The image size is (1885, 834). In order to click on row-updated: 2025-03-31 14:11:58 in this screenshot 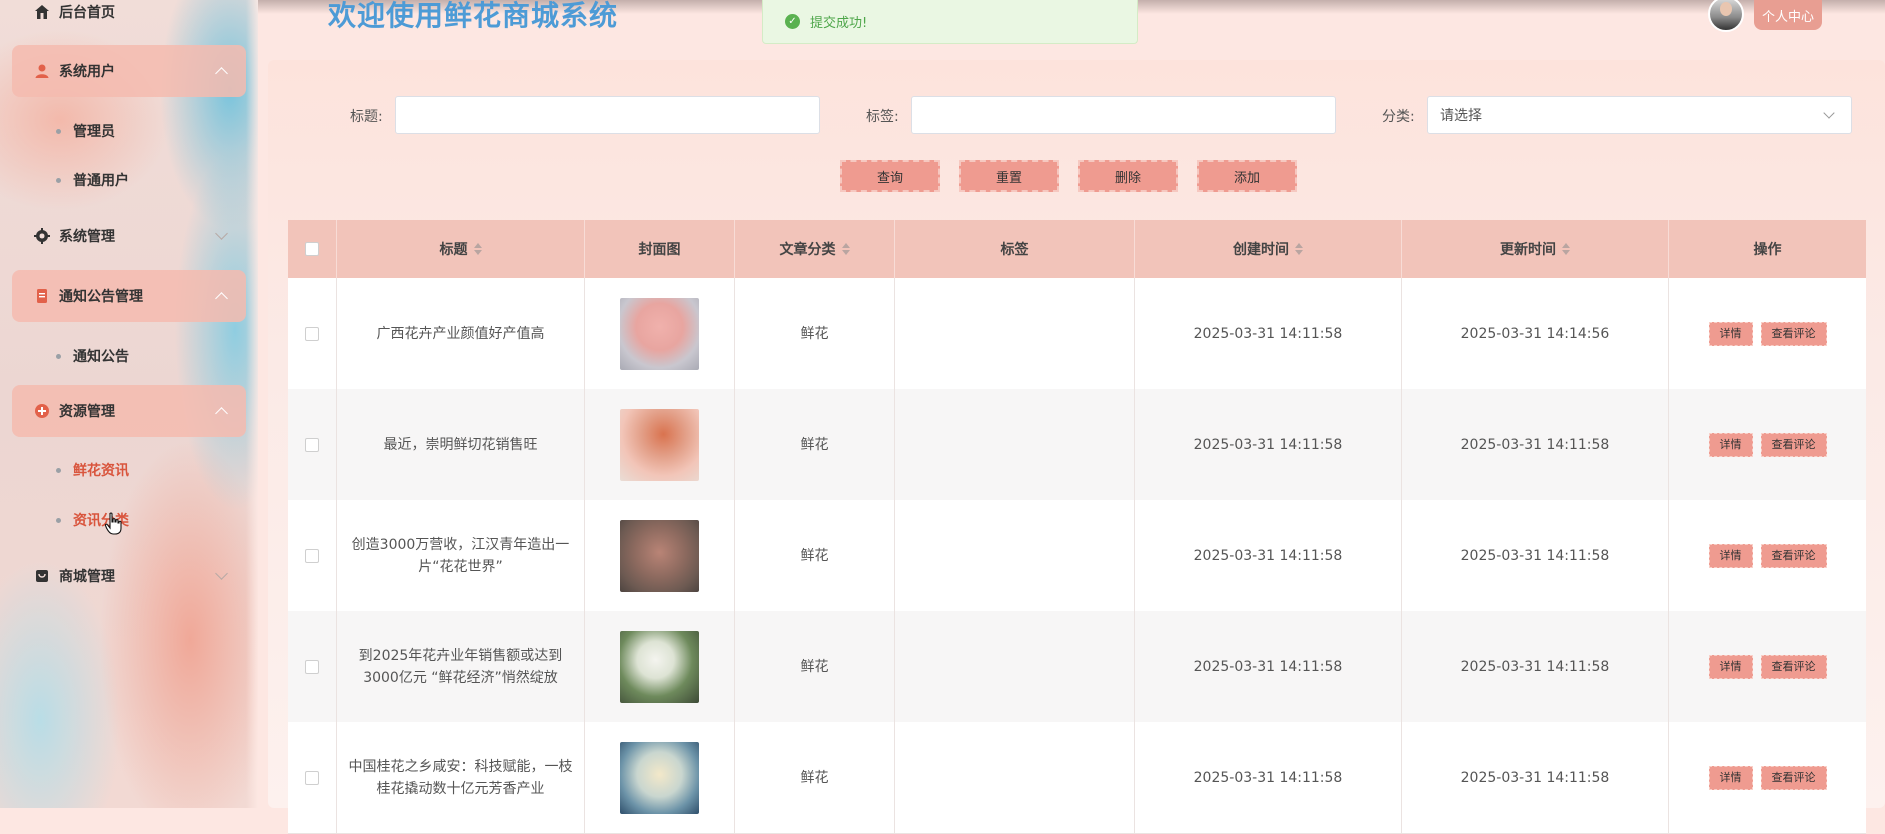, I will do `click(1535, 777)`.